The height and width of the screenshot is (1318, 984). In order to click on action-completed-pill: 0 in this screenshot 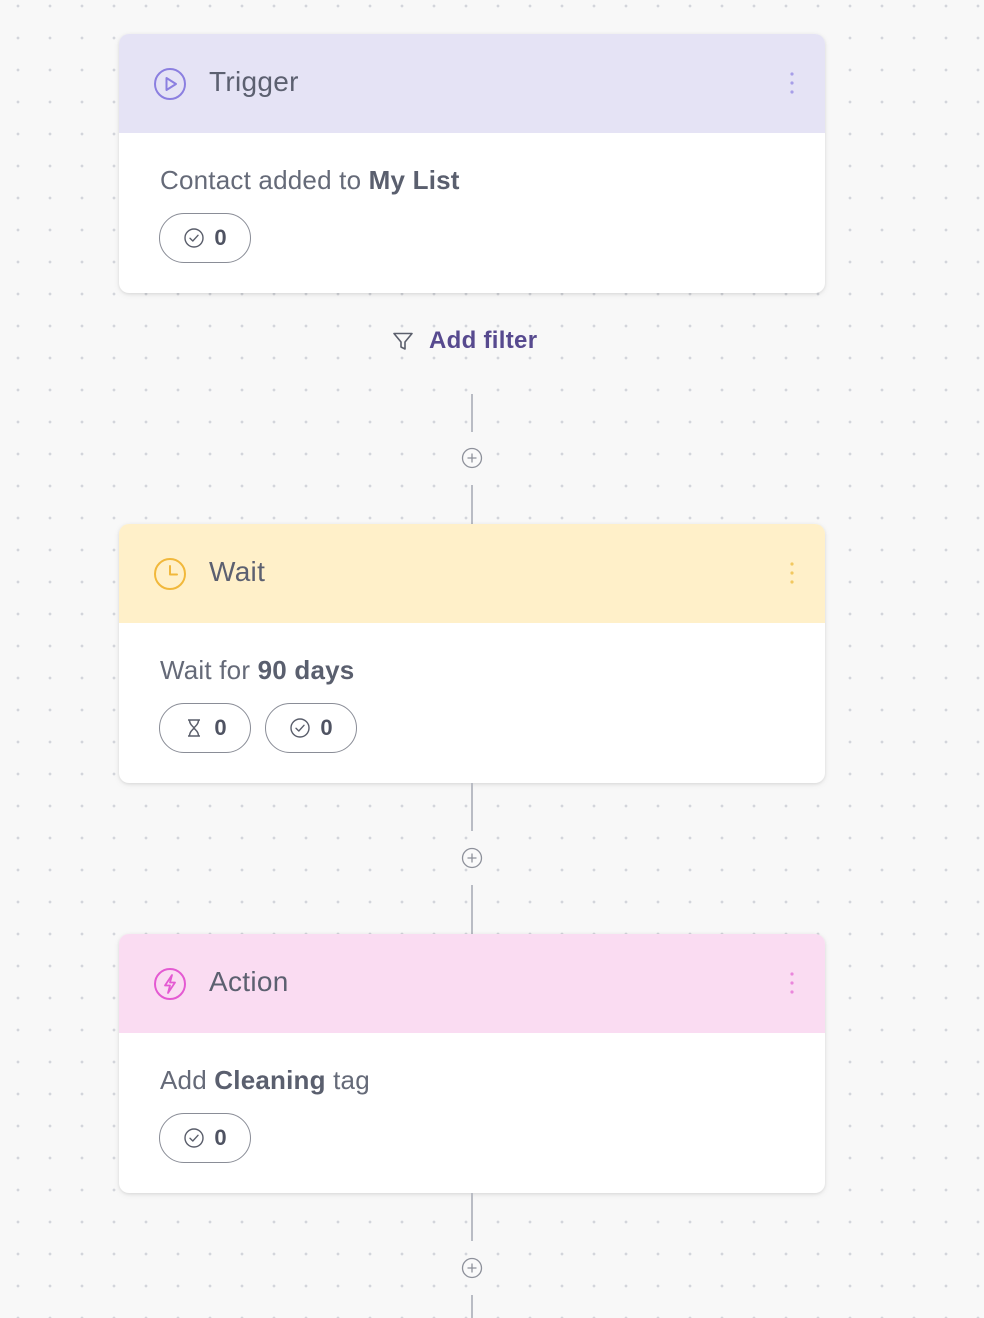, I will do `click(205, 1138)`.